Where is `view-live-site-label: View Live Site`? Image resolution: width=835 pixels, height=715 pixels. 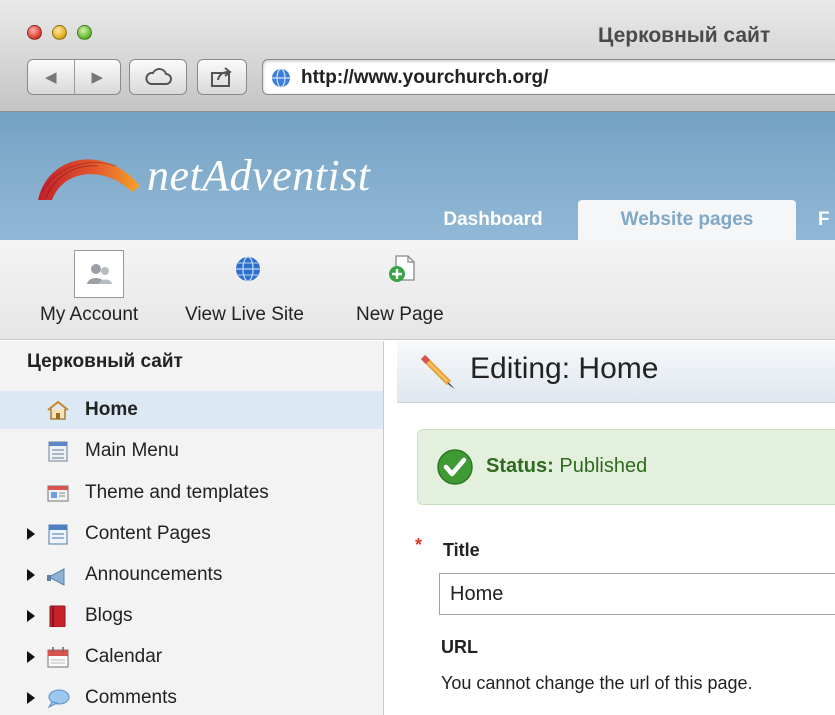
view-live-site-label: View Live Site is located at coordinates (244, 314).